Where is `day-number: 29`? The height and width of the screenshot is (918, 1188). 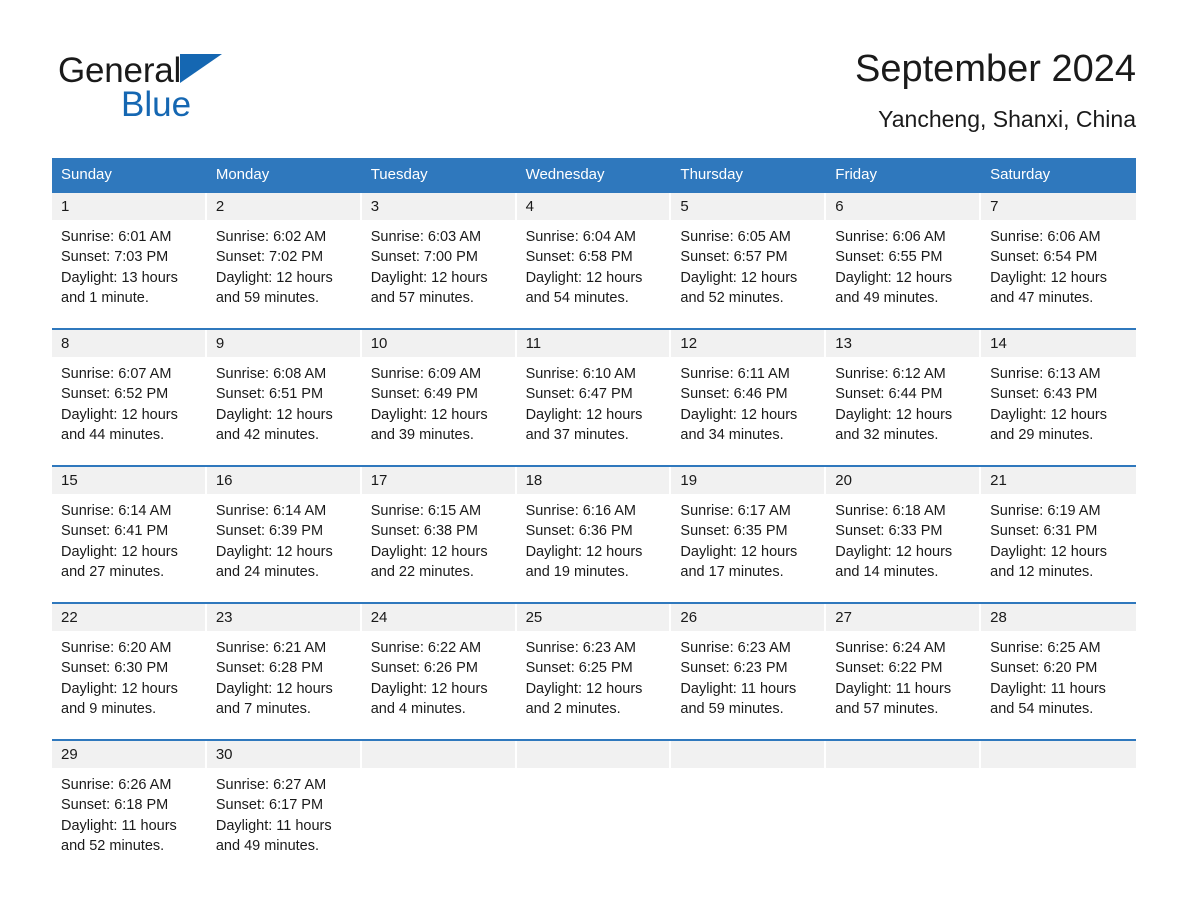 day-number: 29 is located at coordinates (129, 754).